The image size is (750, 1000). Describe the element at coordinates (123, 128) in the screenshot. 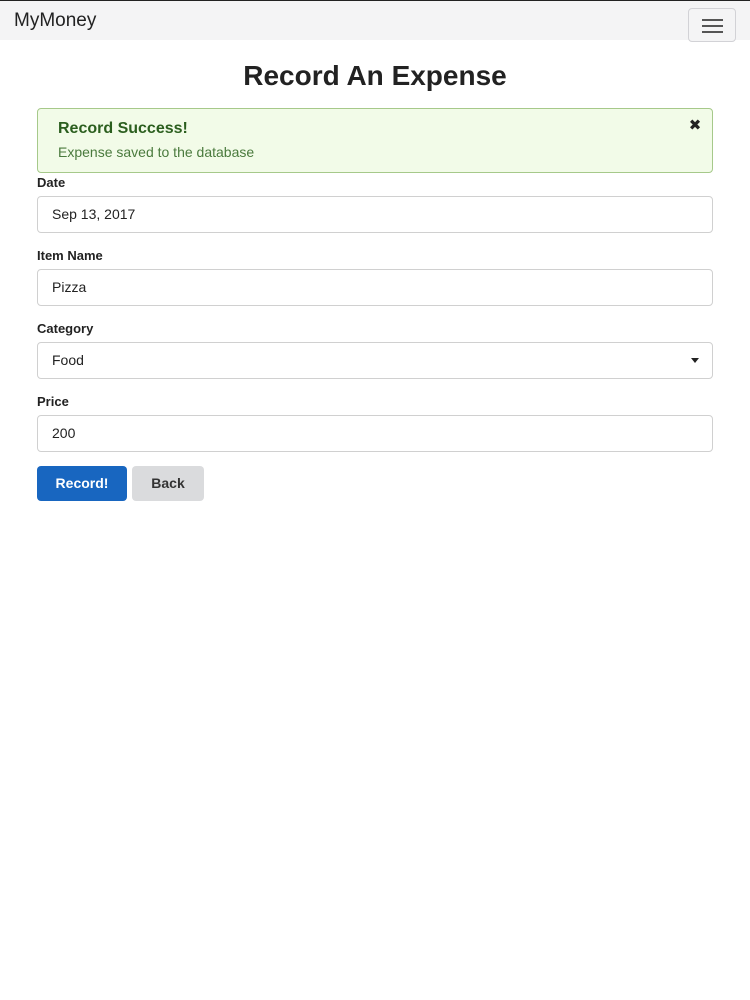

I see `alert-title: Record Success!` at that location.